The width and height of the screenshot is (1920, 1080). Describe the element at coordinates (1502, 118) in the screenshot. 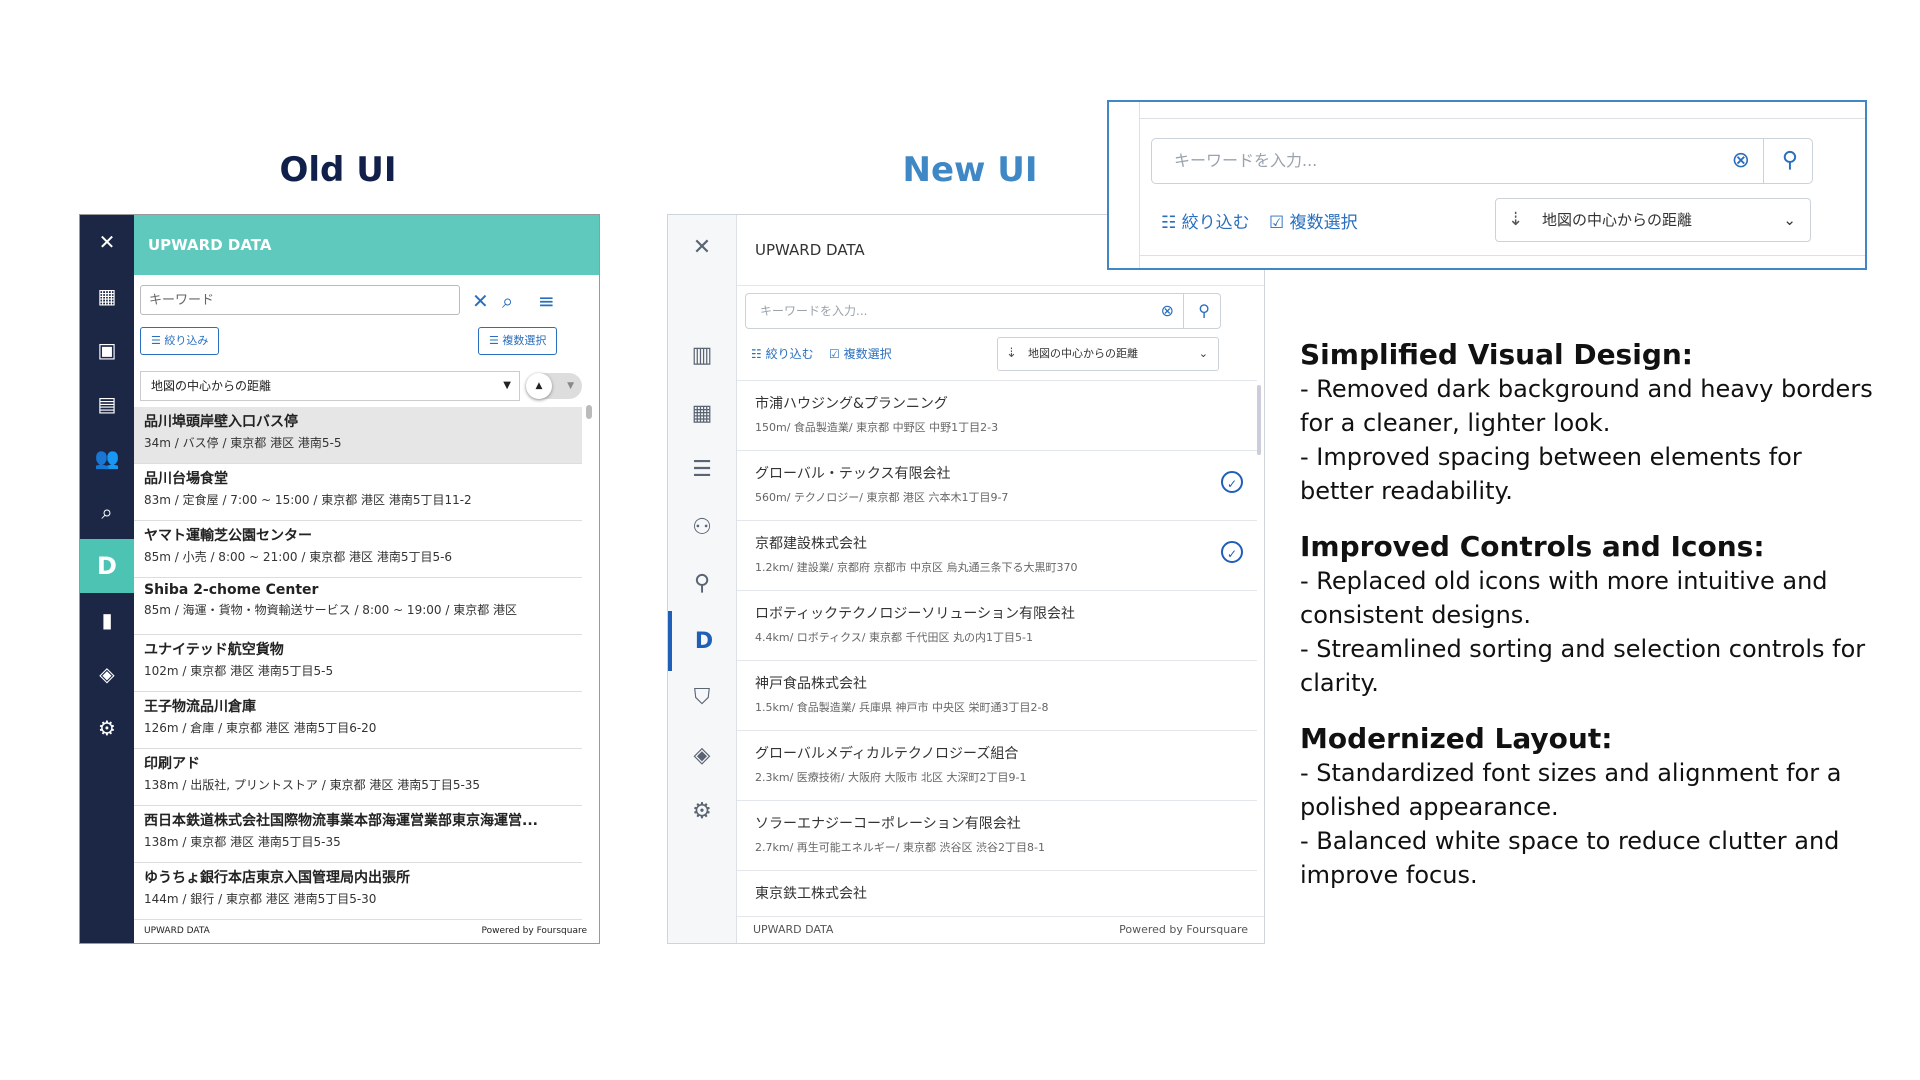

I see `zoom-divider-top` at that location.